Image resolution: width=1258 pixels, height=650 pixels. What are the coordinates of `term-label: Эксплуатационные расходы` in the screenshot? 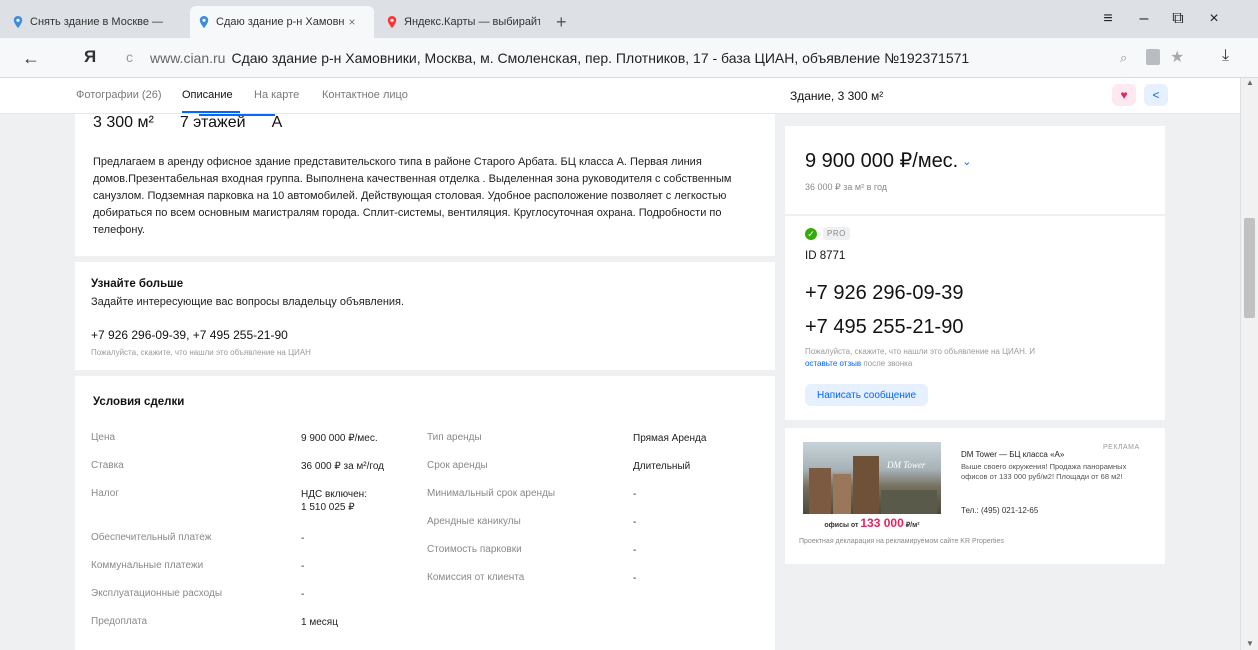 It's located at (157, 593).